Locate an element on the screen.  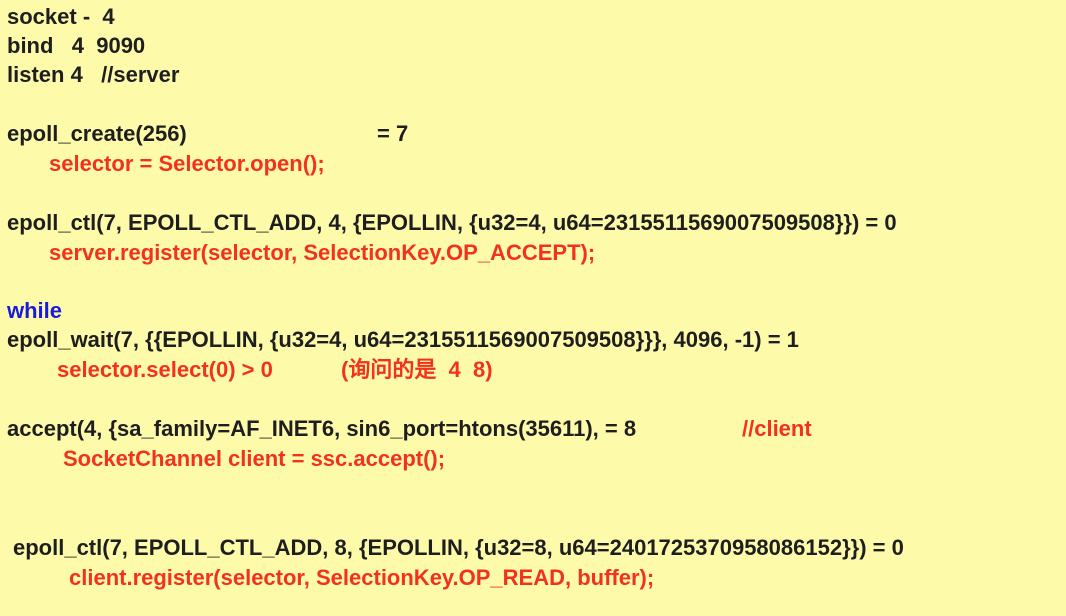
ssc-accept-line: SocketChannel client = ssc.accept(); is located at coordinates (254, 458).